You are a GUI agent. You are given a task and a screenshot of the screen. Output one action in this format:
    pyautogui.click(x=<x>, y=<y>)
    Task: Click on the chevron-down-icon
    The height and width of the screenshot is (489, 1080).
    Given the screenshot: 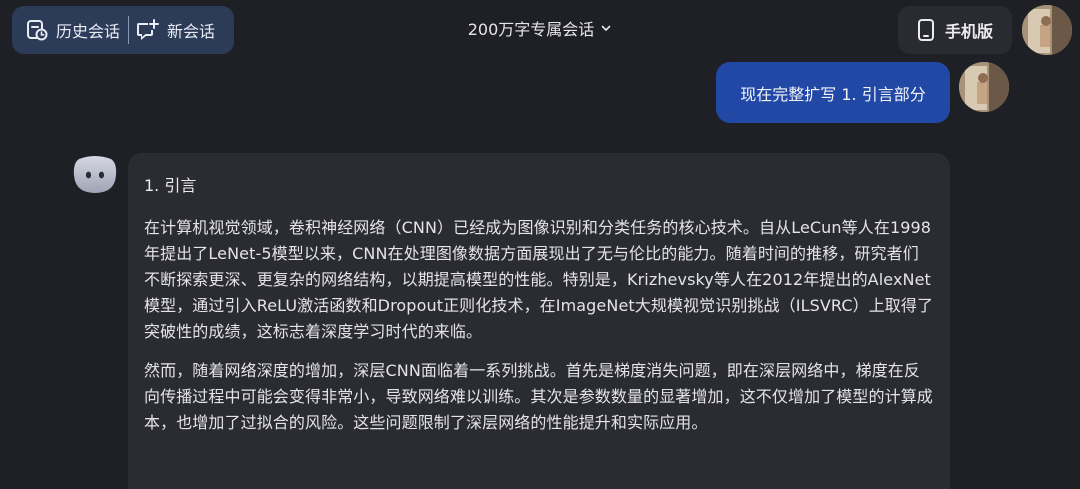 What is the action you would take?
    pyautogui.click(x=606, y=28)
    